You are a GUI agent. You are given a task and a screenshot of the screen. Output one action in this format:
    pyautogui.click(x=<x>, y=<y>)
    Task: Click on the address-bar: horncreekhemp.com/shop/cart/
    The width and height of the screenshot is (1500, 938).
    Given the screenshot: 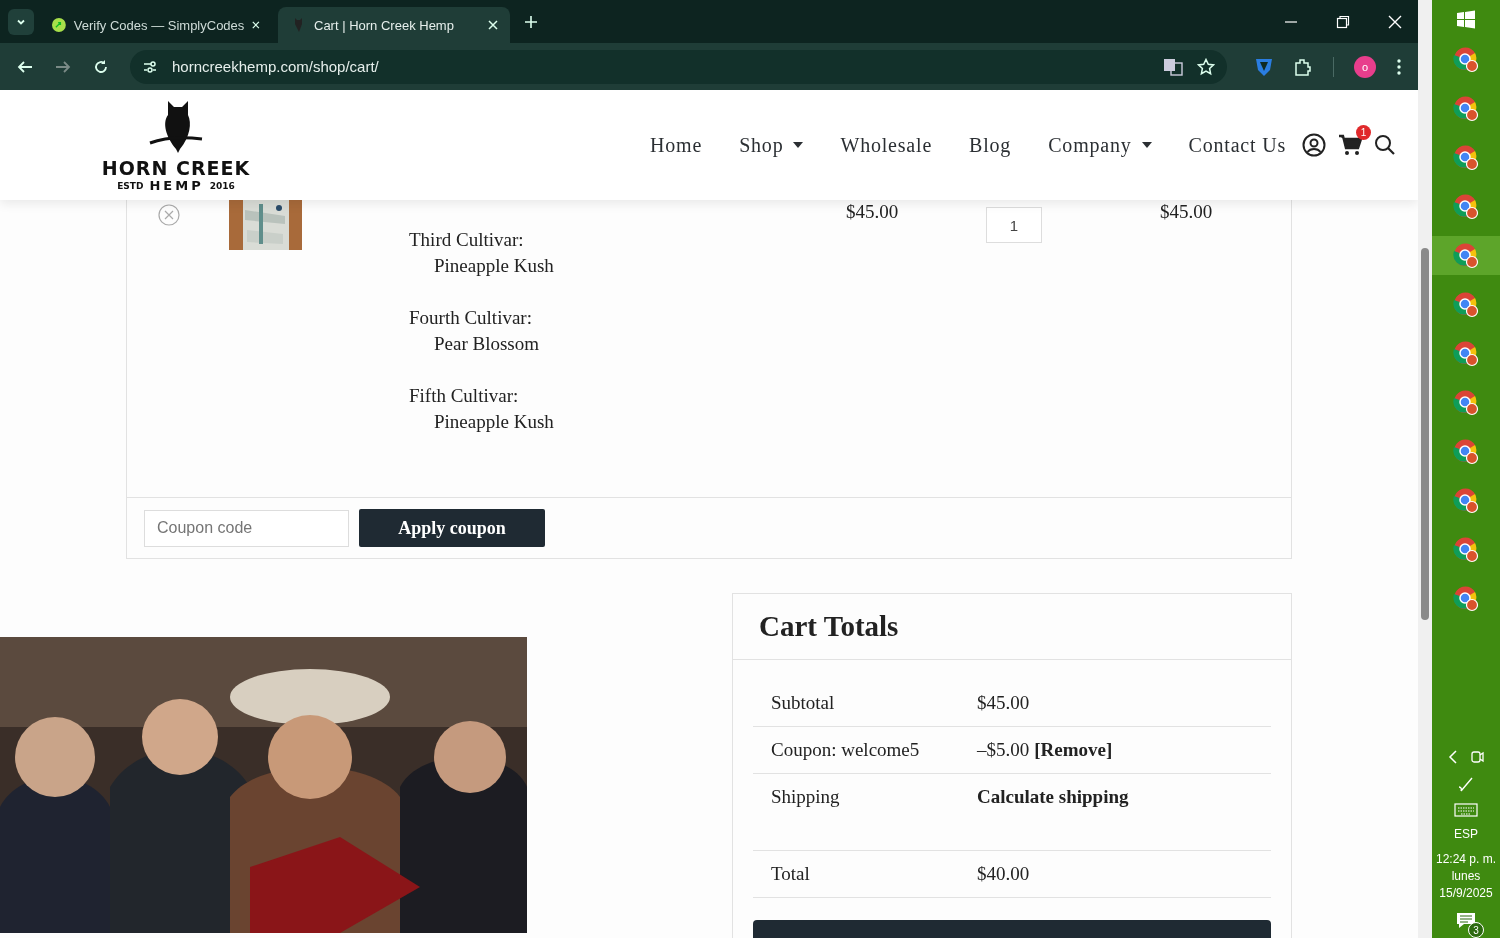 What is the action you would take?
    pyautogui.click(x=678, y=66)
    